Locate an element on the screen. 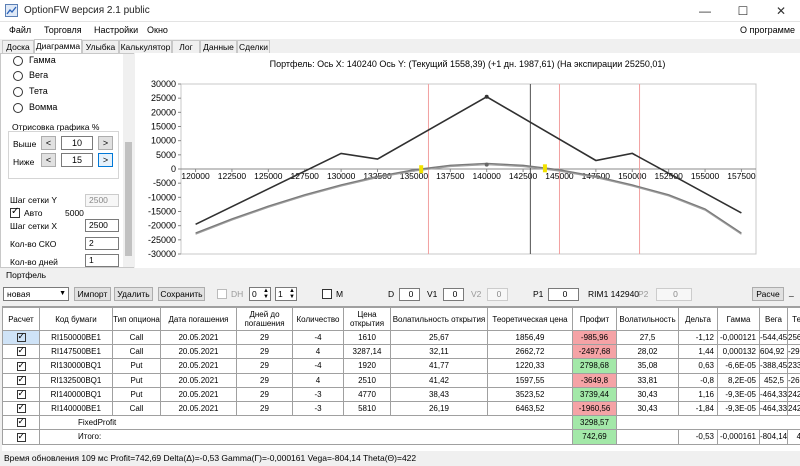 The image size is (800, 466). auto-value: 5000 is located at coordinates (74, 213).